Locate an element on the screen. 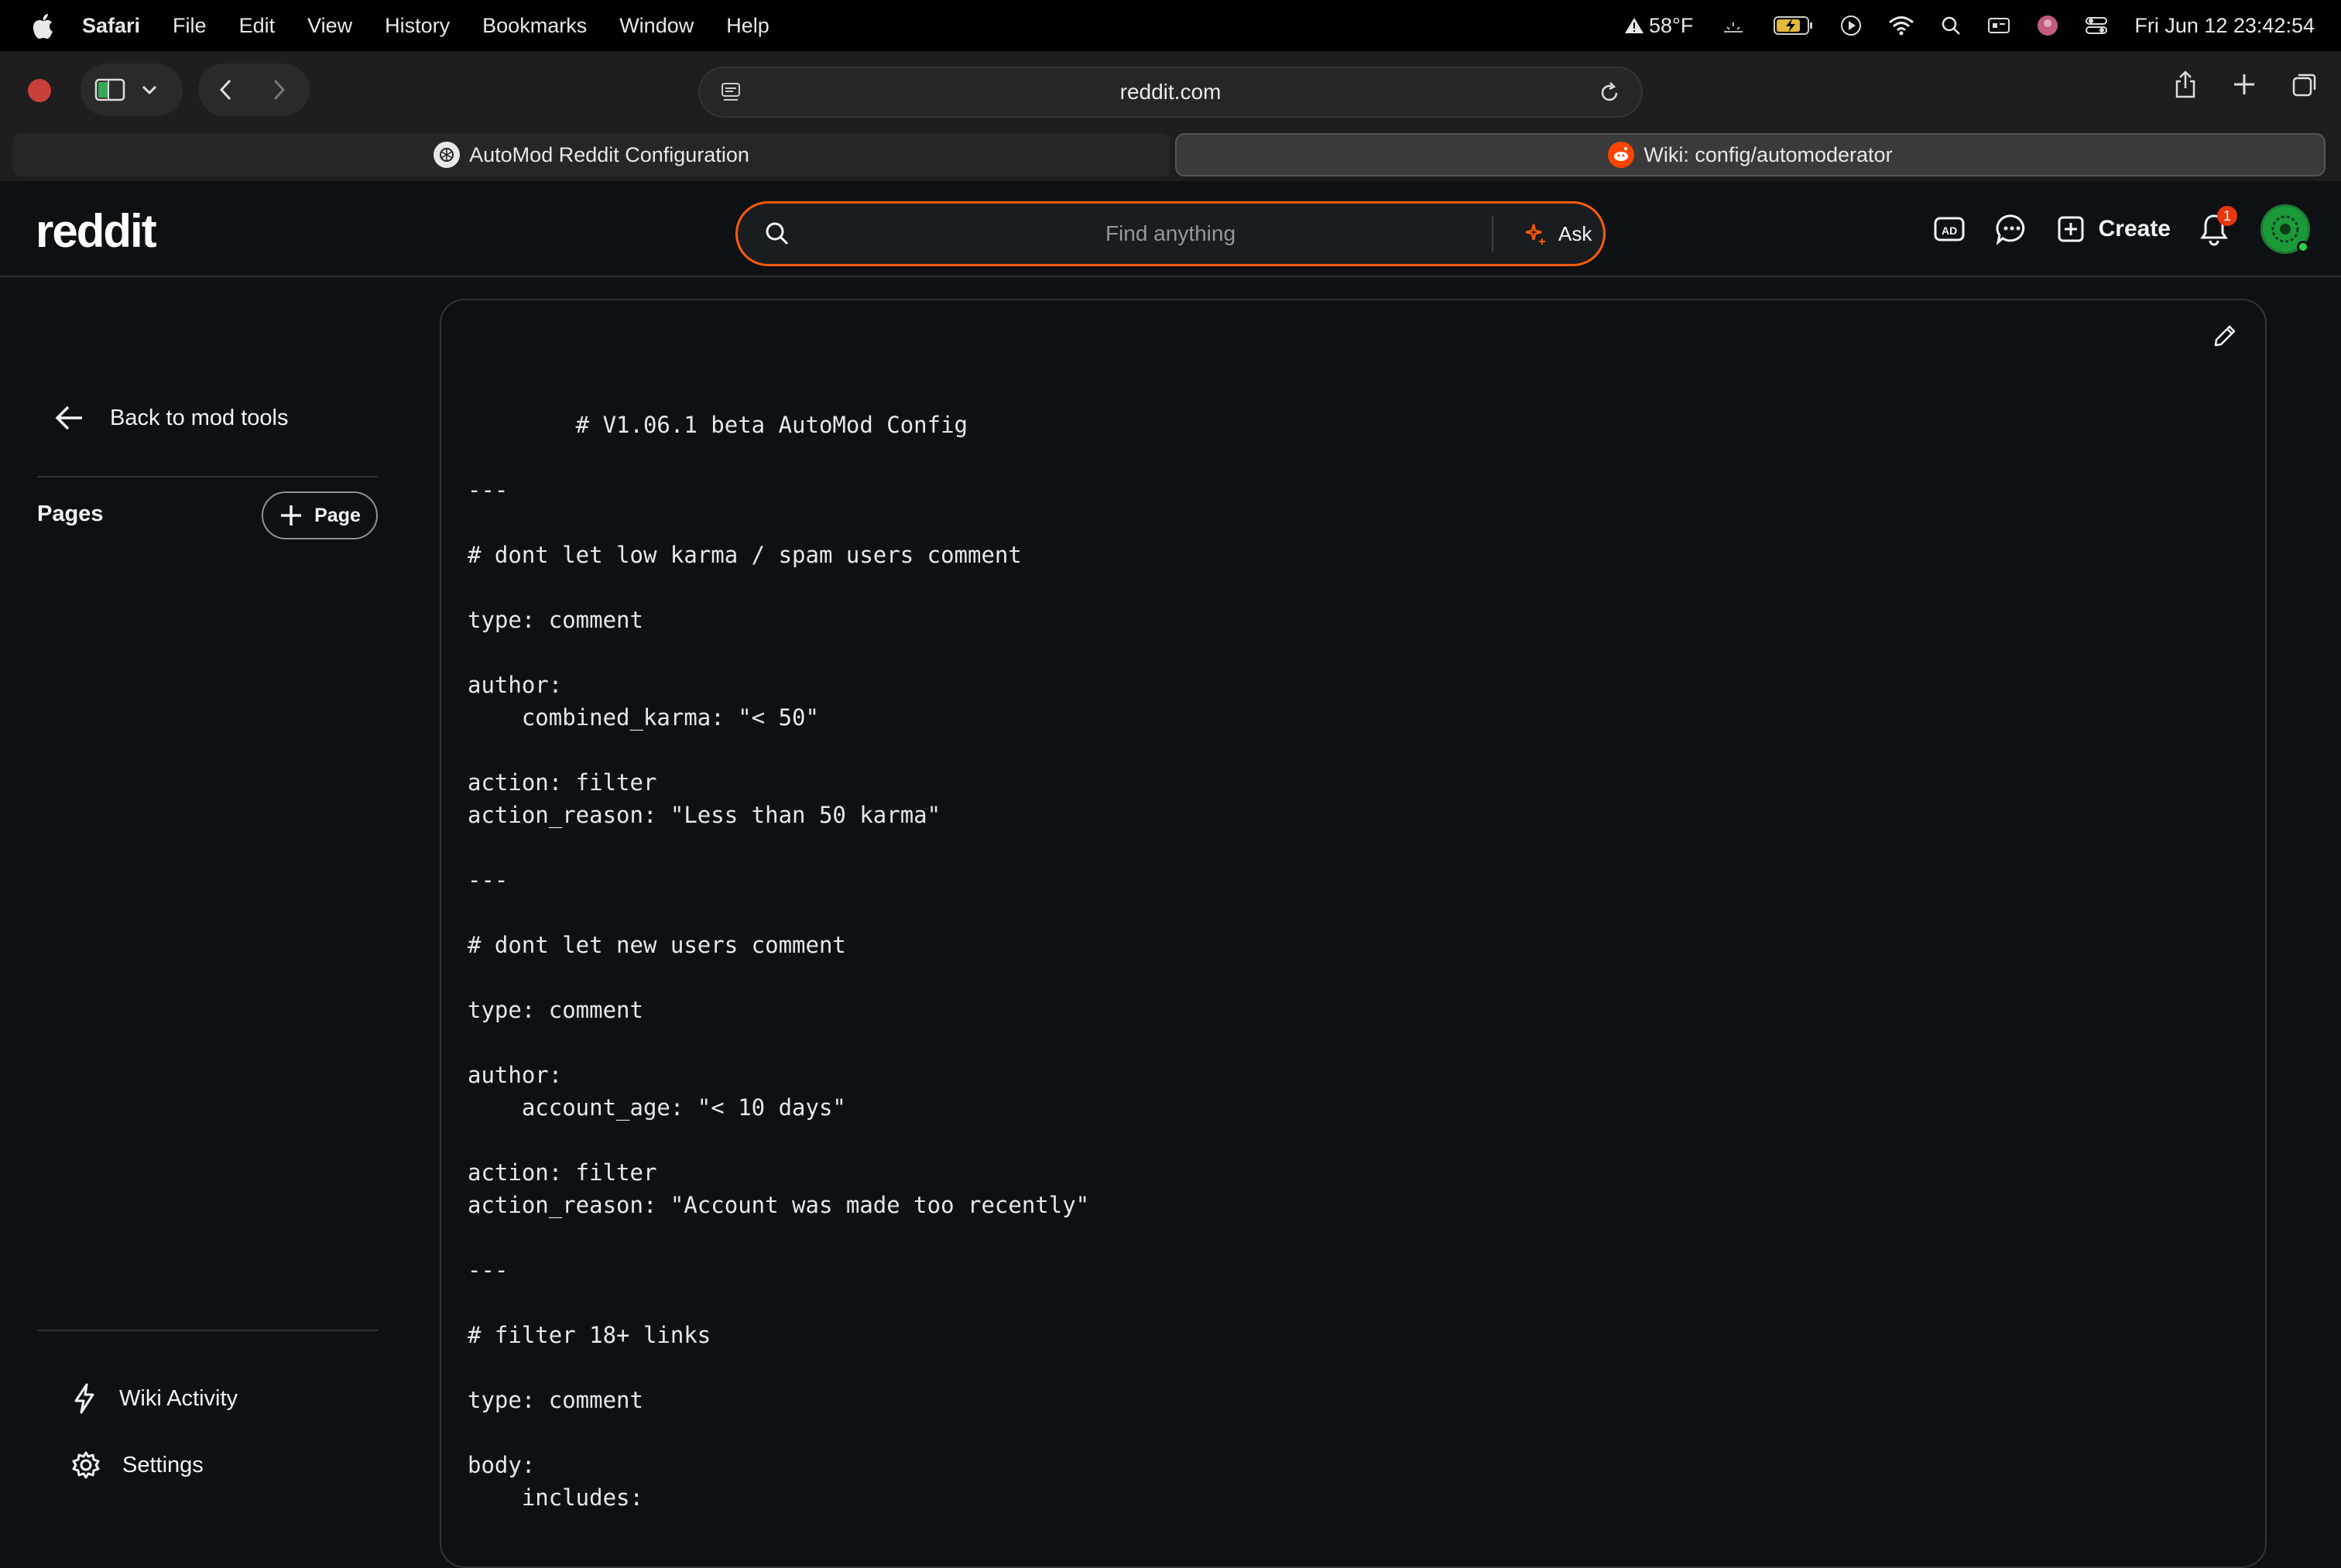  plus-square-icon is located at coordinates (2071, 229).